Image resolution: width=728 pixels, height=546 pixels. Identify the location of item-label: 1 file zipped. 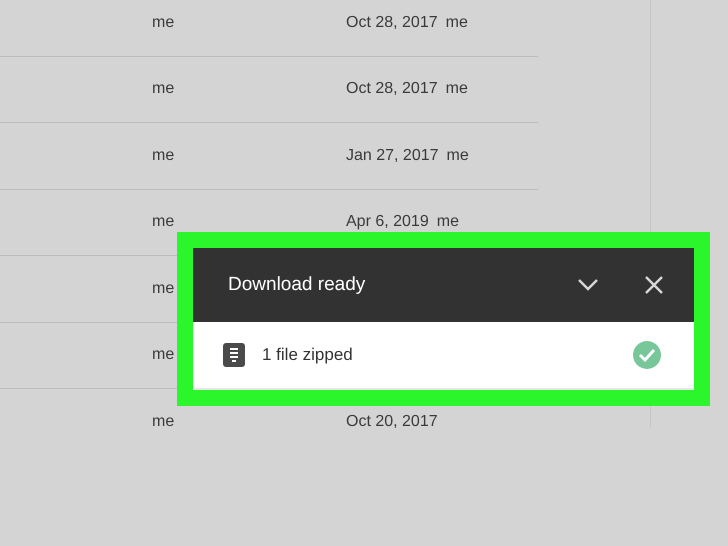
(308, 355).